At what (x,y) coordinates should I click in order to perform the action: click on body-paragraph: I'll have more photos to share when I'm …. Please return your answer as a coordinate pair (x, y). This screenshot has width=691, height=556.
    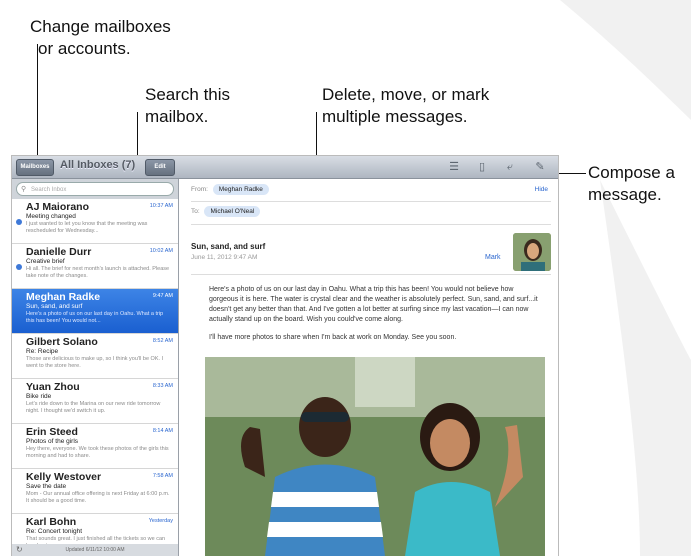
    Looking at the image, I should click on (333, 337).